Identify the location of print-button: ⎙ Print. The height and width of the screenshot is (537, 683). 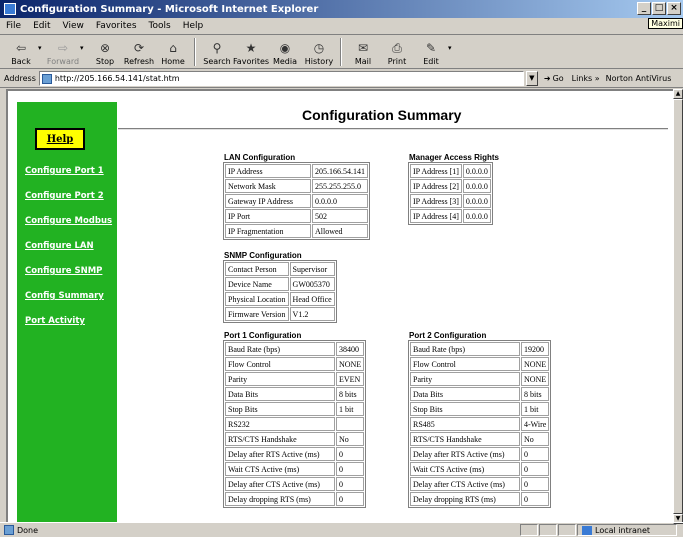
(397, 52).